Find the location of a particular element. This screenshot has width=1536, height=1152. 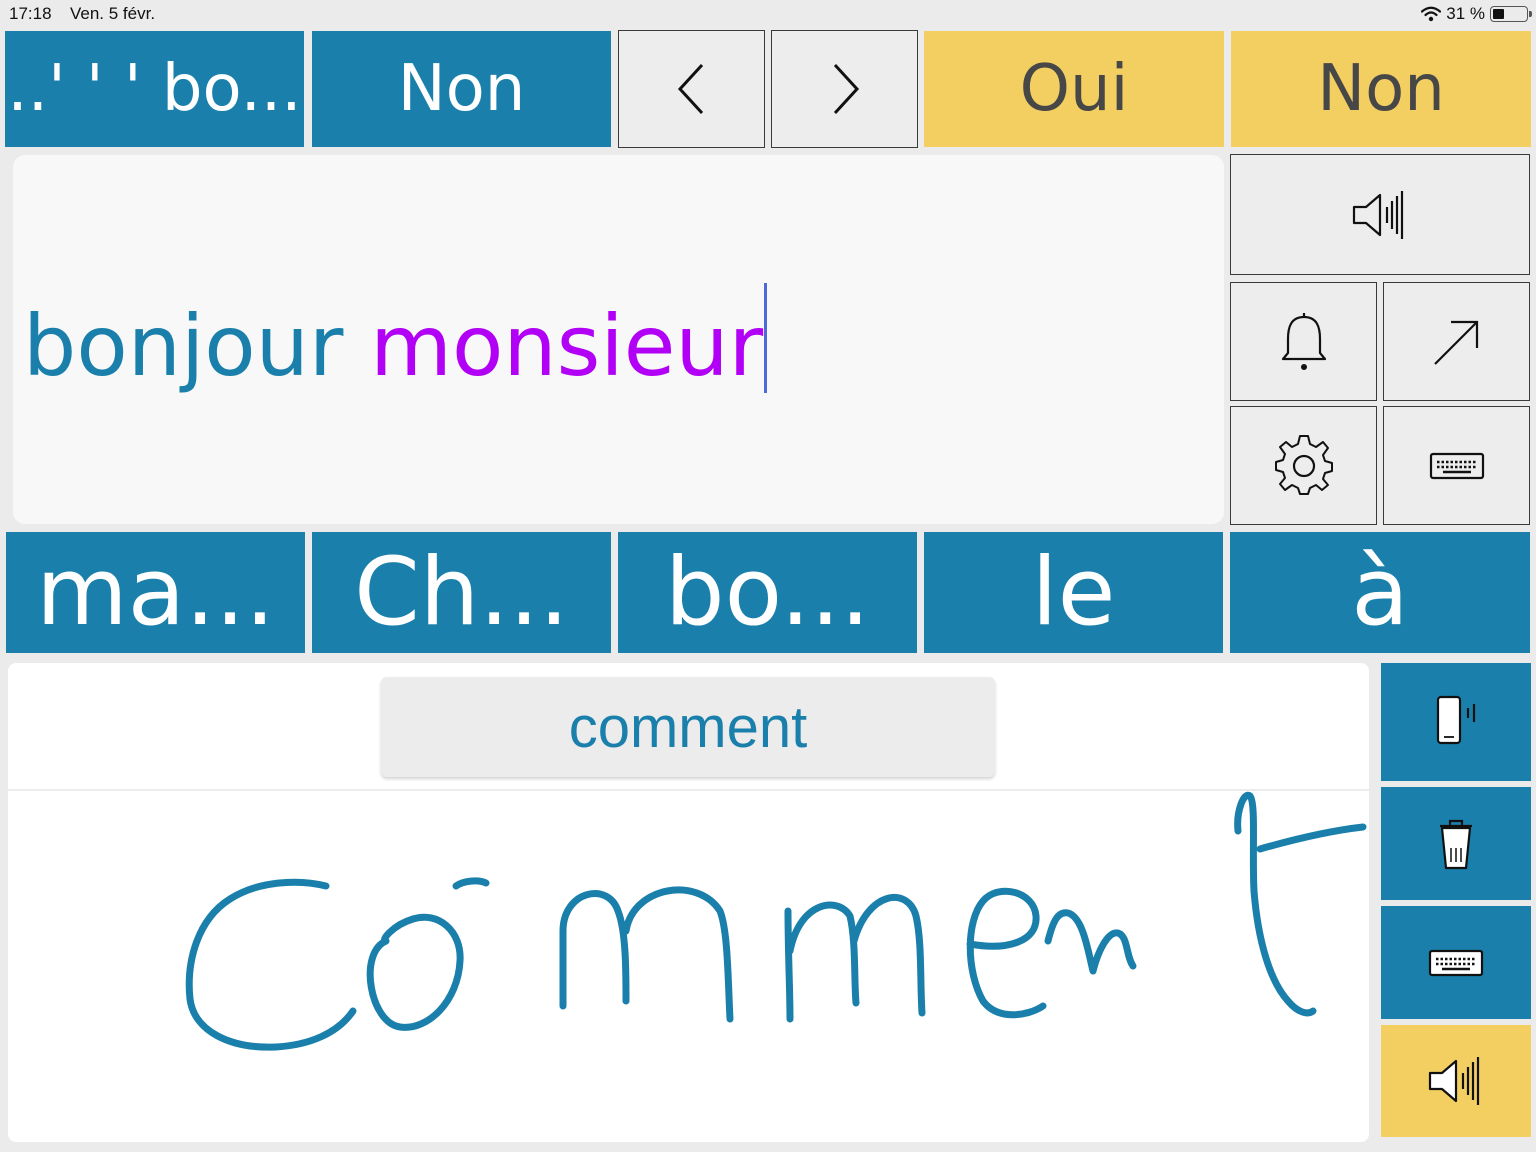

non-label: Non is located at coordinates (461, 89).